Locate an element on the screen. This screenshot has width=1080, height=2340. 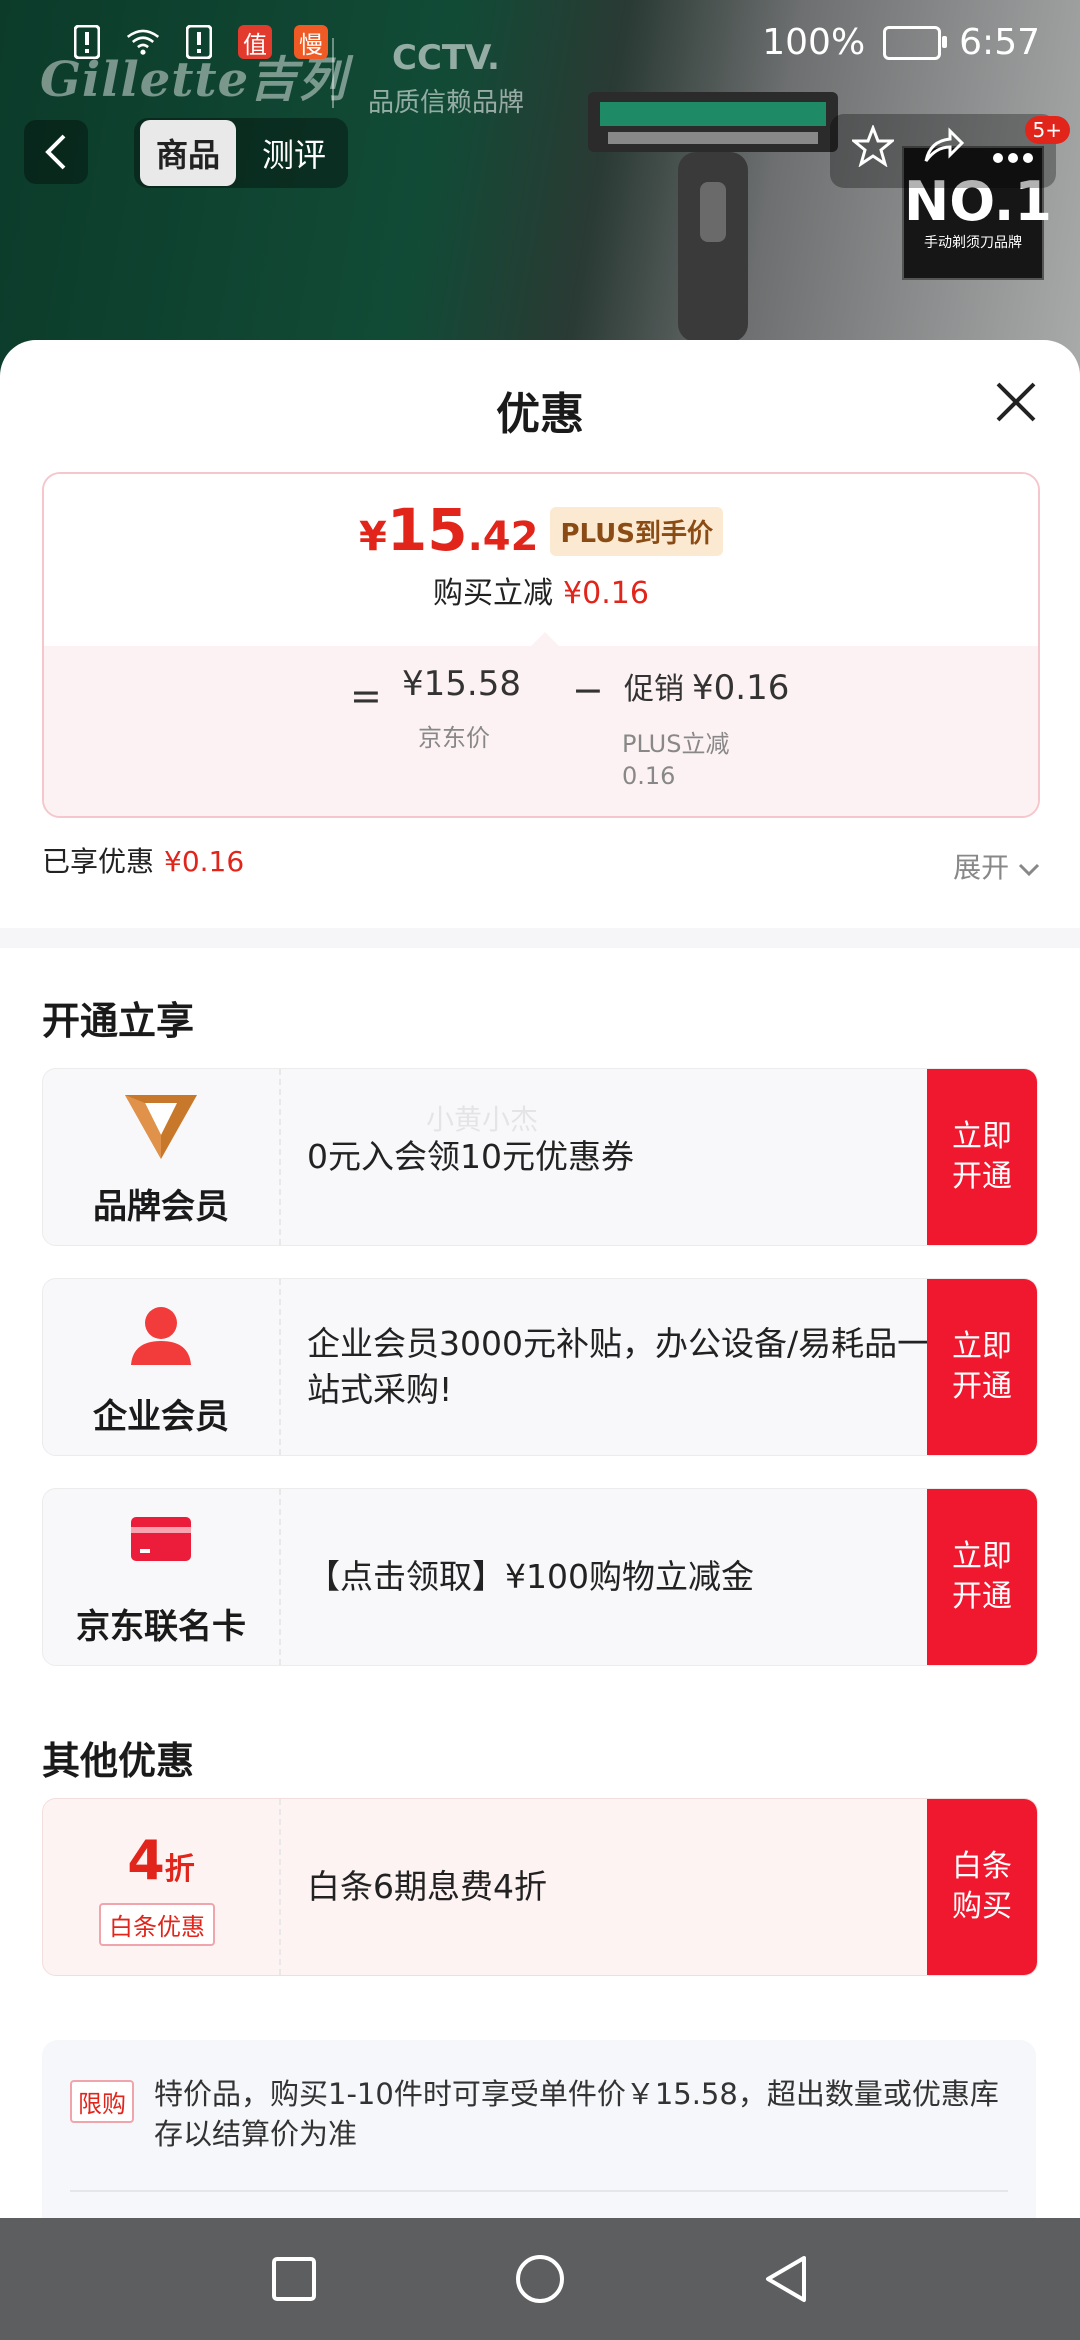
alert-icon is located at coordinates (87, 42).